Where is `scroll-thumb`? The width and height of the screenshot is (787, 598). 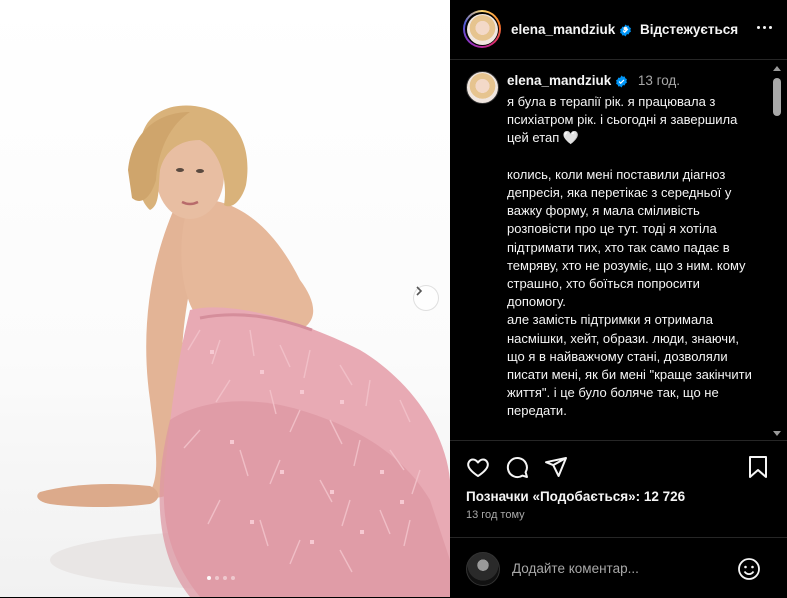 scroll-thumb is located at coordinates (777, 97).